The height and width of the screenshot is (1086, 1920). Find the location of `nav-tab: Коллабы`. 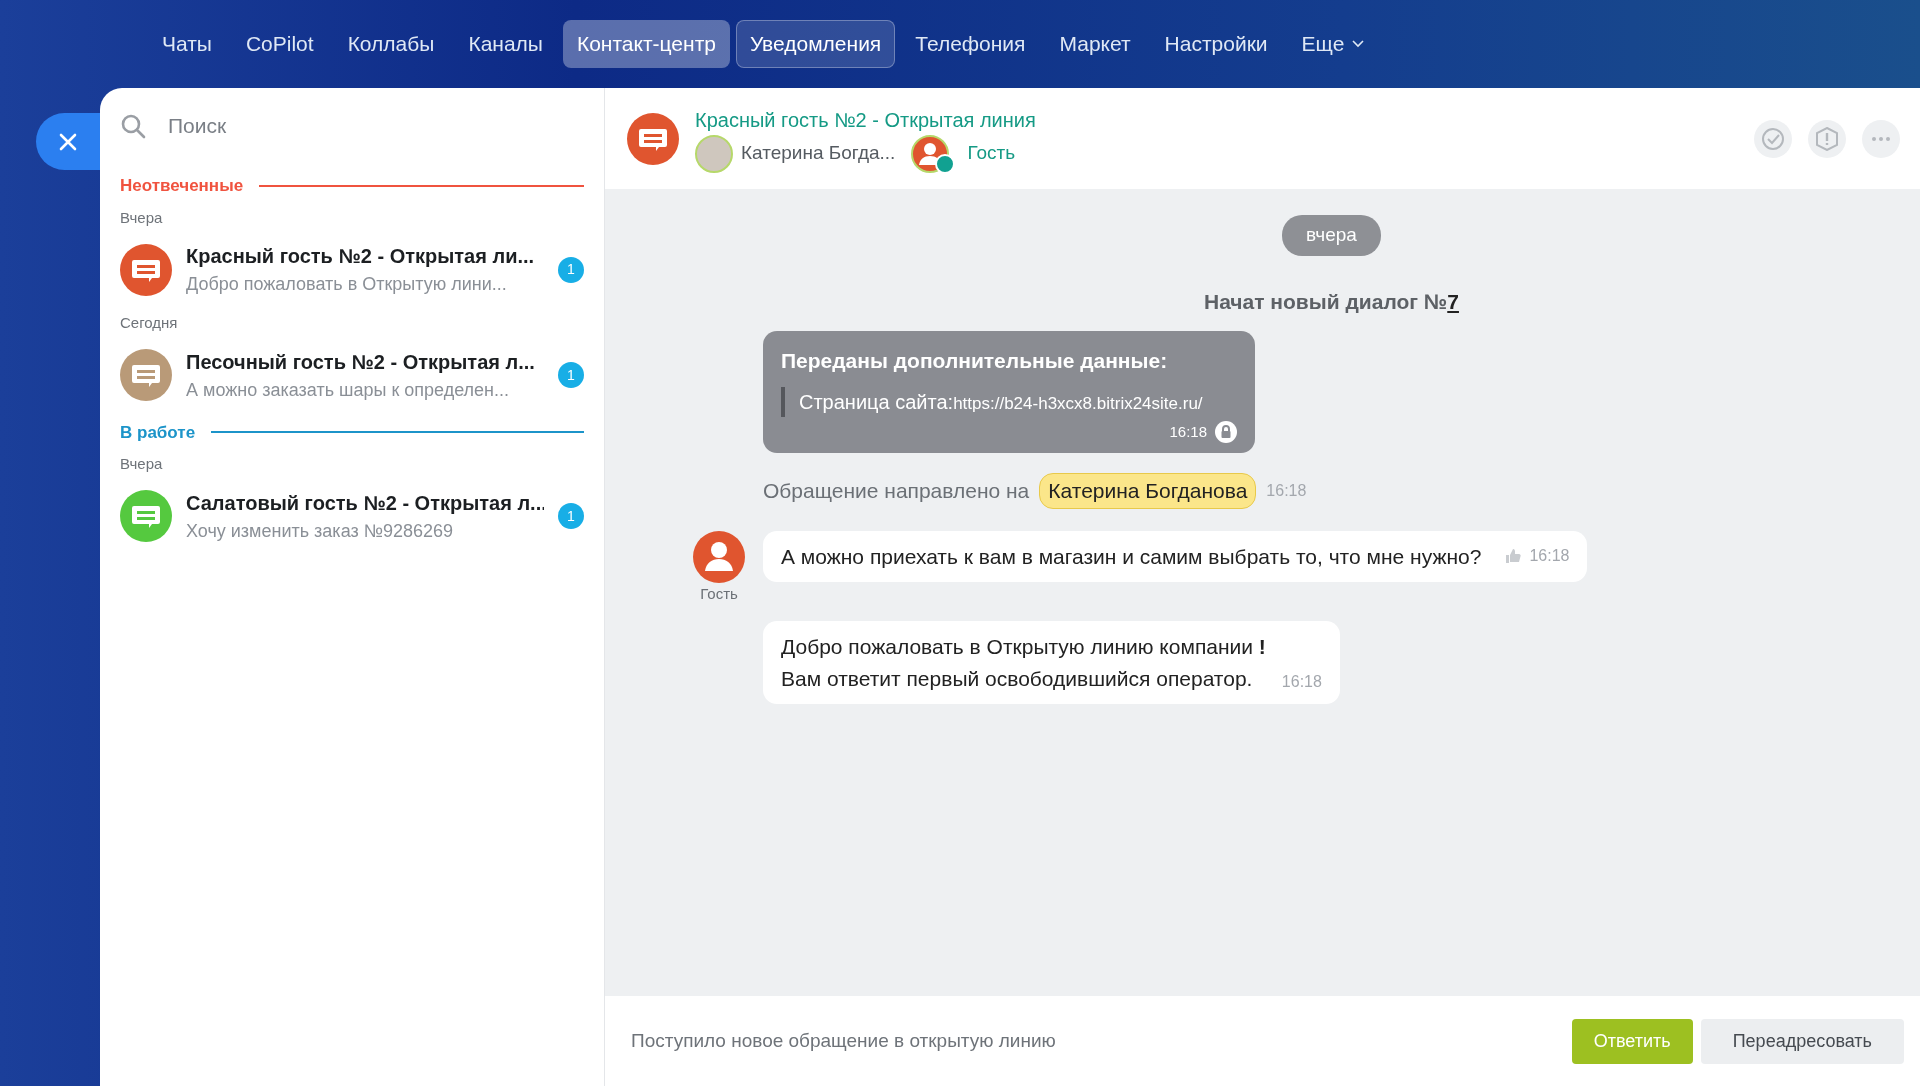

nav-tab: Коллабы is located at coordinates (391, 44).